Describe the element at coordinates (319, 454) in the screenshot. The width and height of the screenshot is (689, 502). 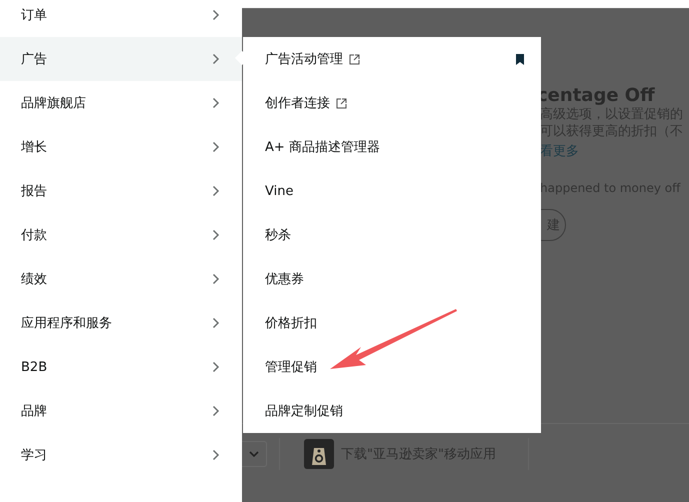
I see `app-icon` at that location.